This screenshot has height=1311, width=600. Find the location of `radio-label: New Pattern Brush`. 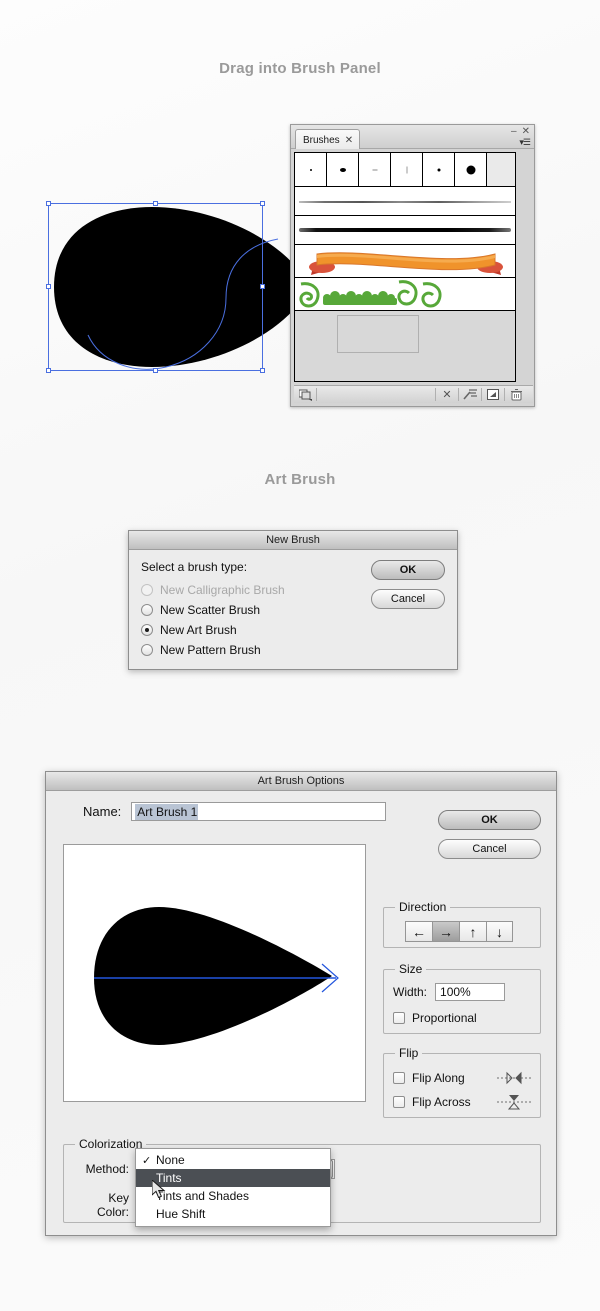

radio-label: New Pattern Brush is located at coordinates (210, 650).